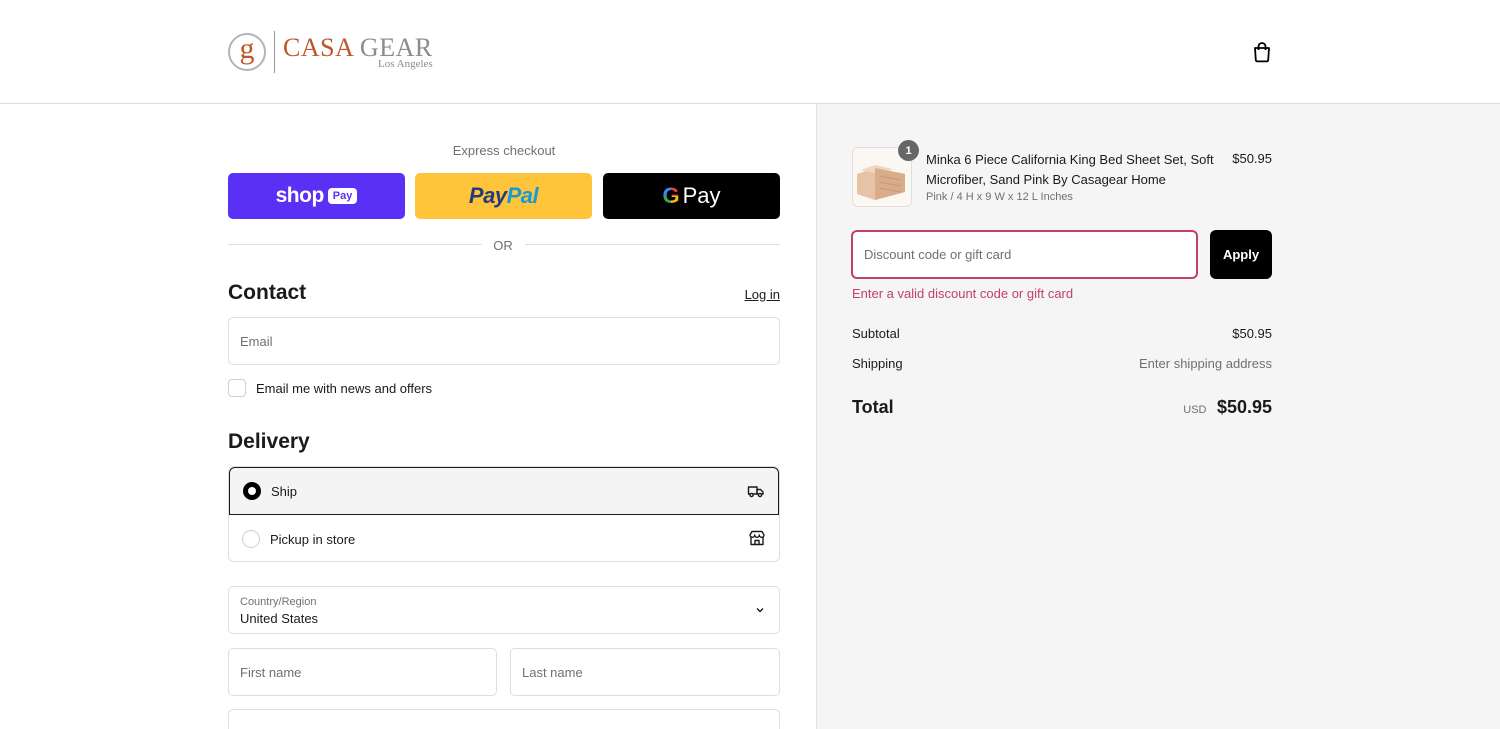 Image resolution: width=1500 pixels, height=729 pixels. I want to click on subtotal-row: Subtotal $50.95, so click(1062, 333).